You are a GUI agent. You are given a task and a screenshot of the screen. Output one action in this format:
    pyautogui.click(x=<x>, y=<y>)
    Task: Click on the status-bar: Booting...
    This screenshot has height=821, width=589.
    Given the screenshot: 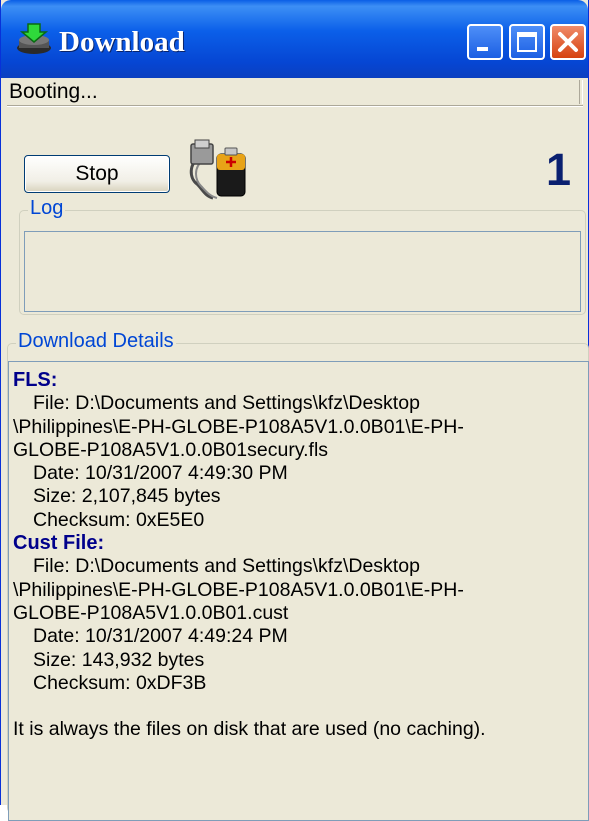 What is the action you would take?
    pyautogui.click(x=295, y=92)
    